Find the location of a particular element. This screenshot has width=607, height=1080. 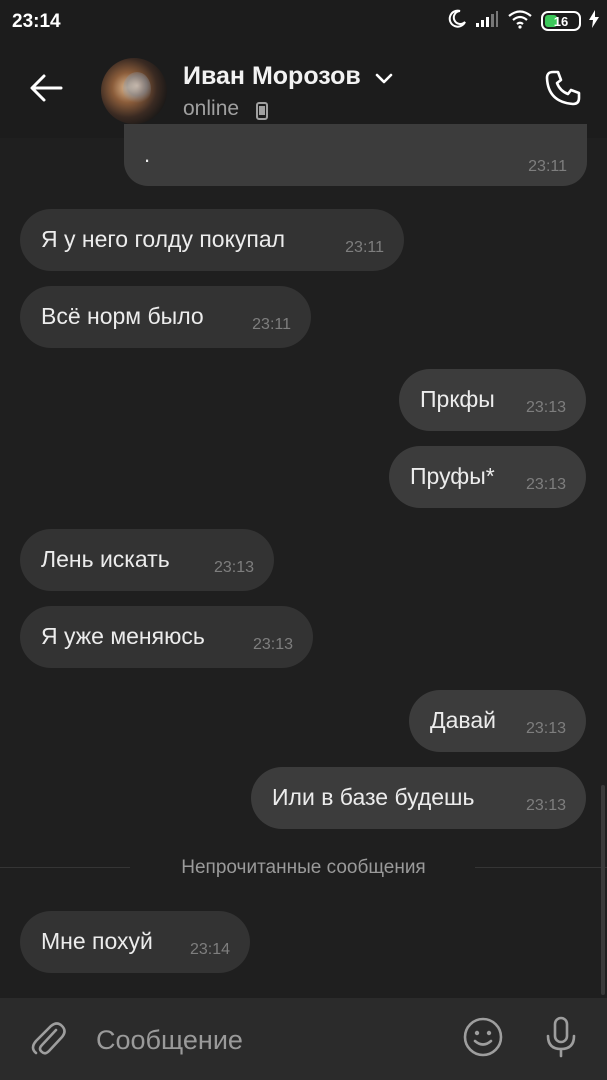

message-input is located at coordinates (266, 1040).